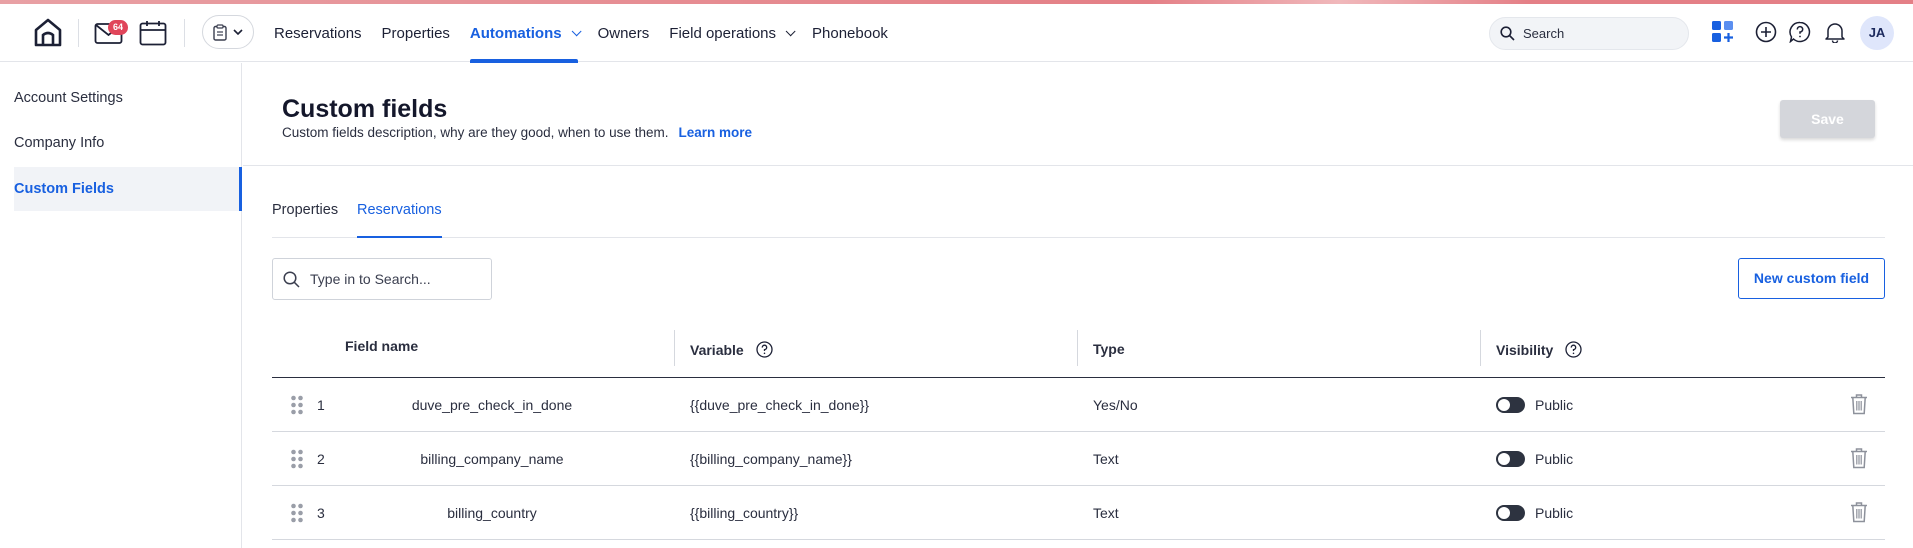  Describe the element at coordinates (228, 32) in the screenshot. I see `task-menu-button` at that location.